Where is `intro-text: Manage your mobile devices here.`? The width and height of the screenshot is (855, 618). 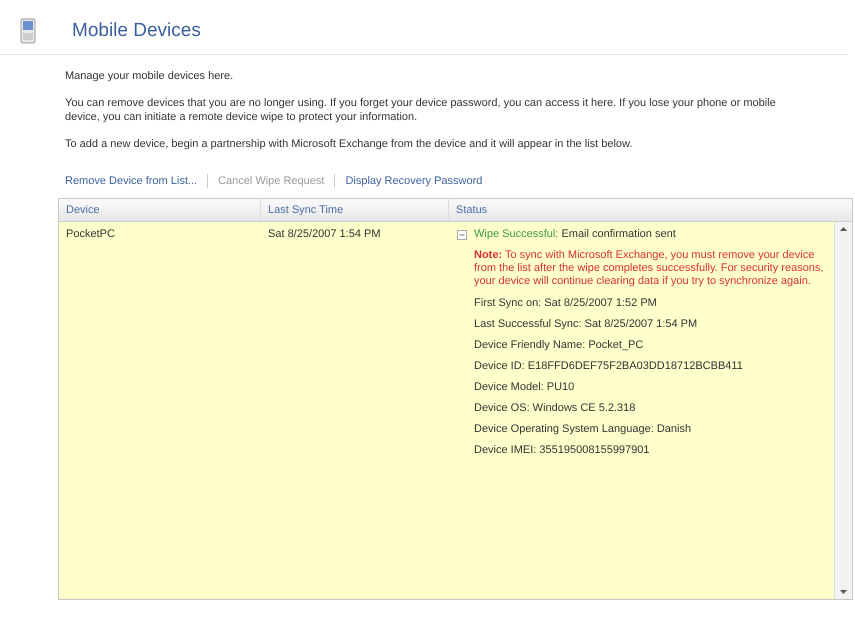 intro-text: Manage your mobile devices here. is located at coordinates (149, 76).